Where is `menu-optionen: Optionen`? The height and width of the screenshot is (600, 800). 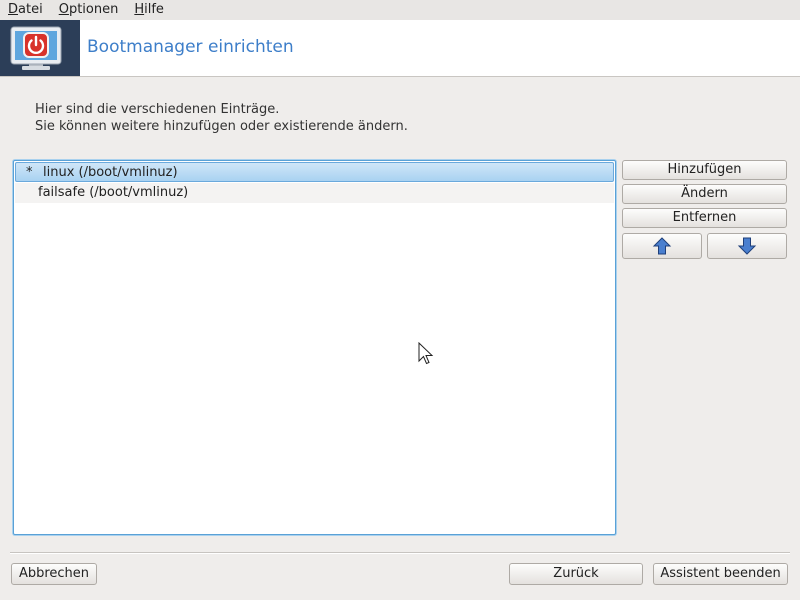 menu-optionen: Optionen is located at coordinates (89, 10).